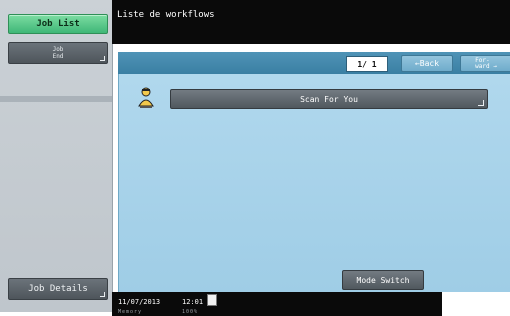 The width and height of the screenshot is (510, 316). I want to click on mode-switch-label: Mode Switch, so click(383, 280).